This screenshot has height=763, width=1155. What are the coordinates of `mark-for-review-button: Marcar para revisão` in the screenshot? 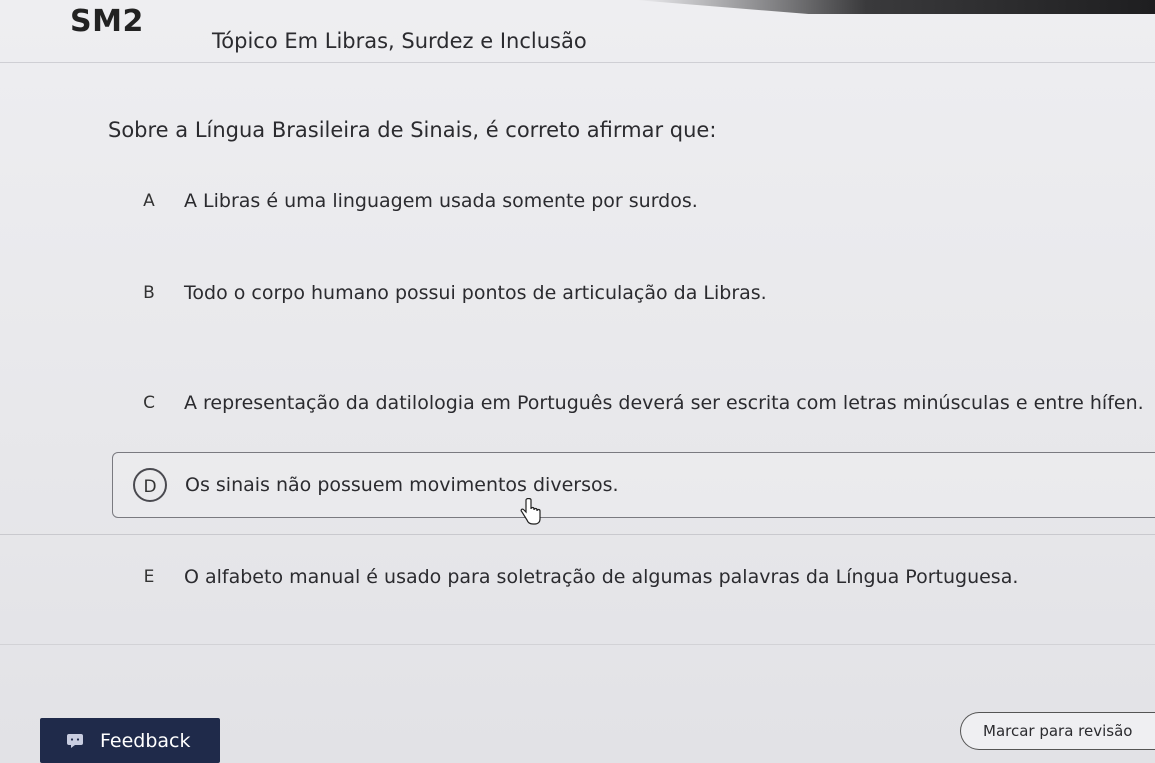 It's located at (1057, 731).